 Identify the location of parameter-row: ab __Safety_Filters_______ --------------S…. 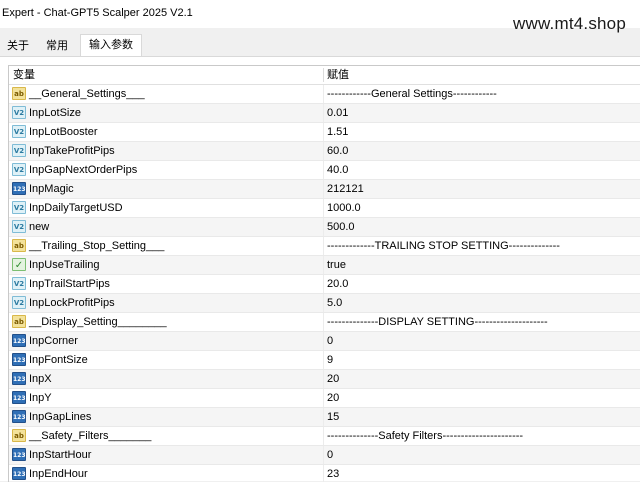
(324, 436).